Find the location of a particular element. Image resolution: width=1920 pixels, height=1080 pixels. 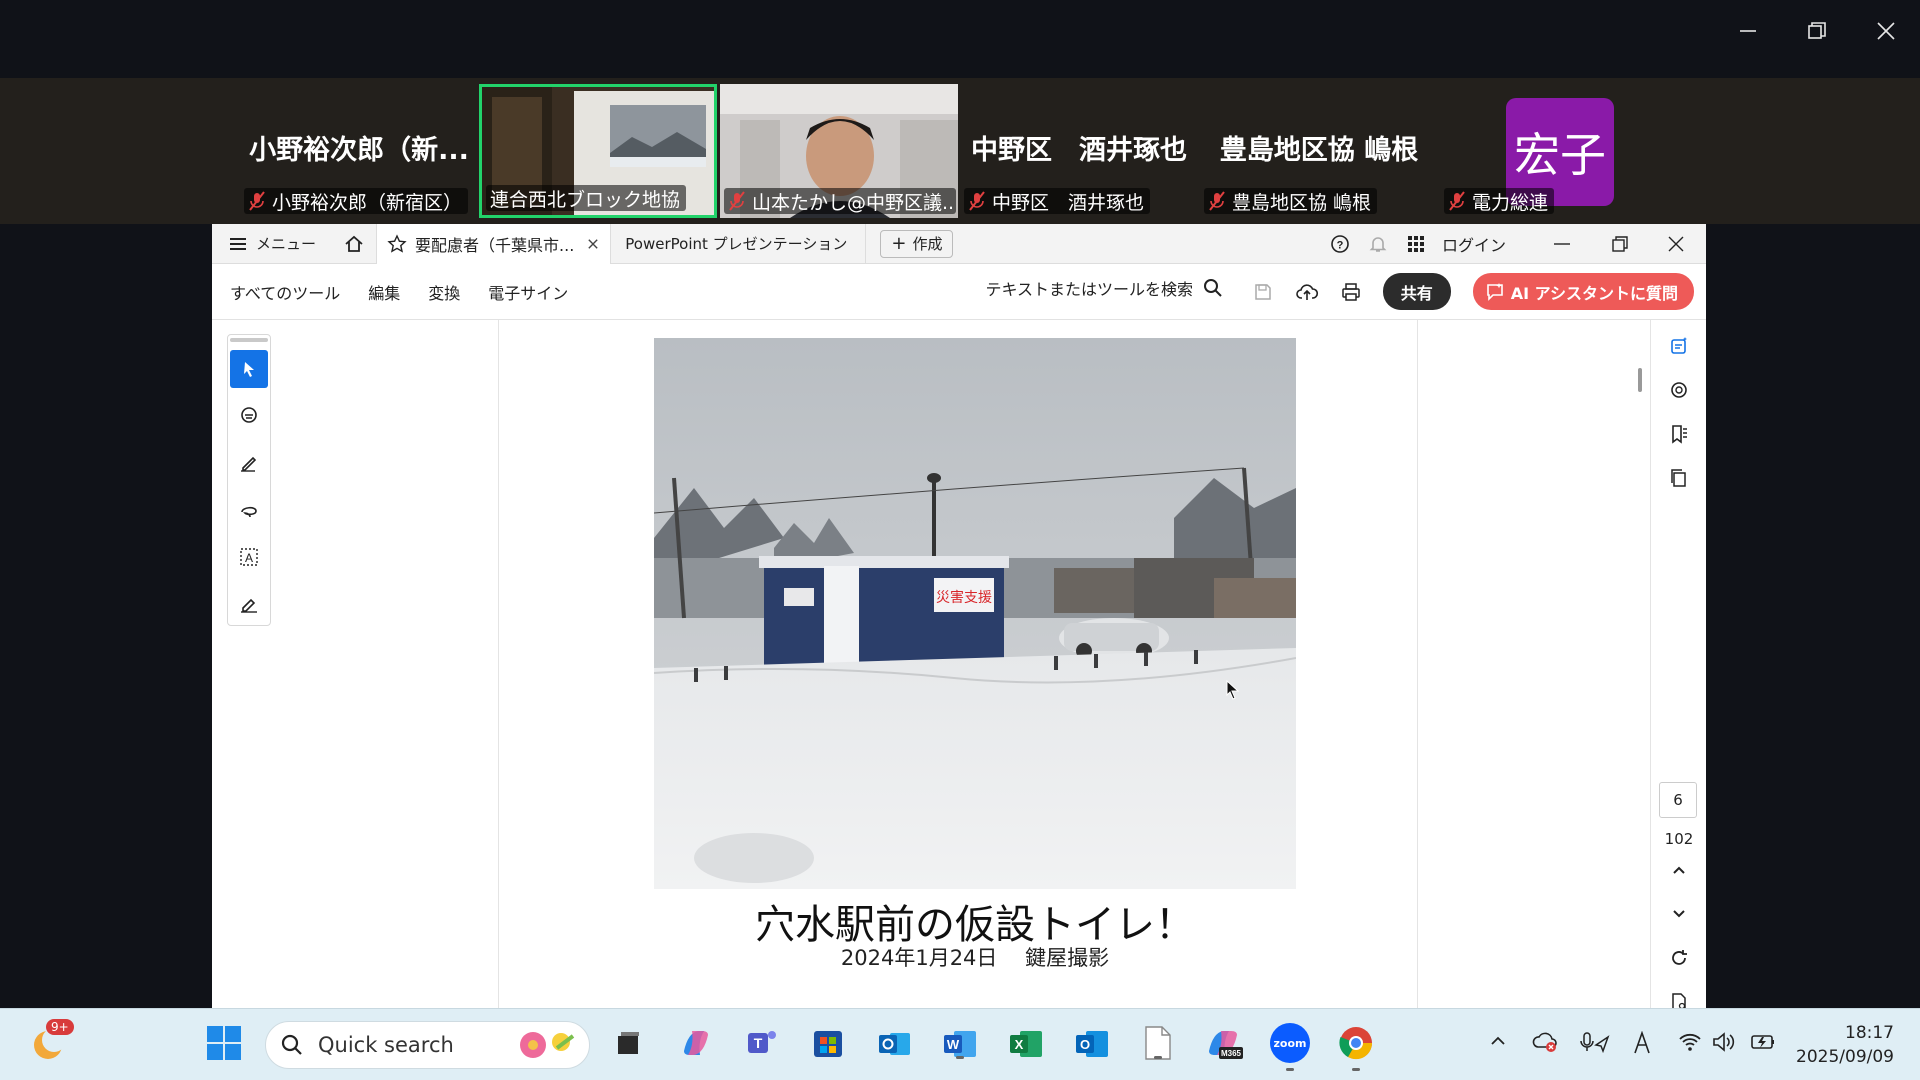

excel-button: X is located at coordinates (1026, 1043).